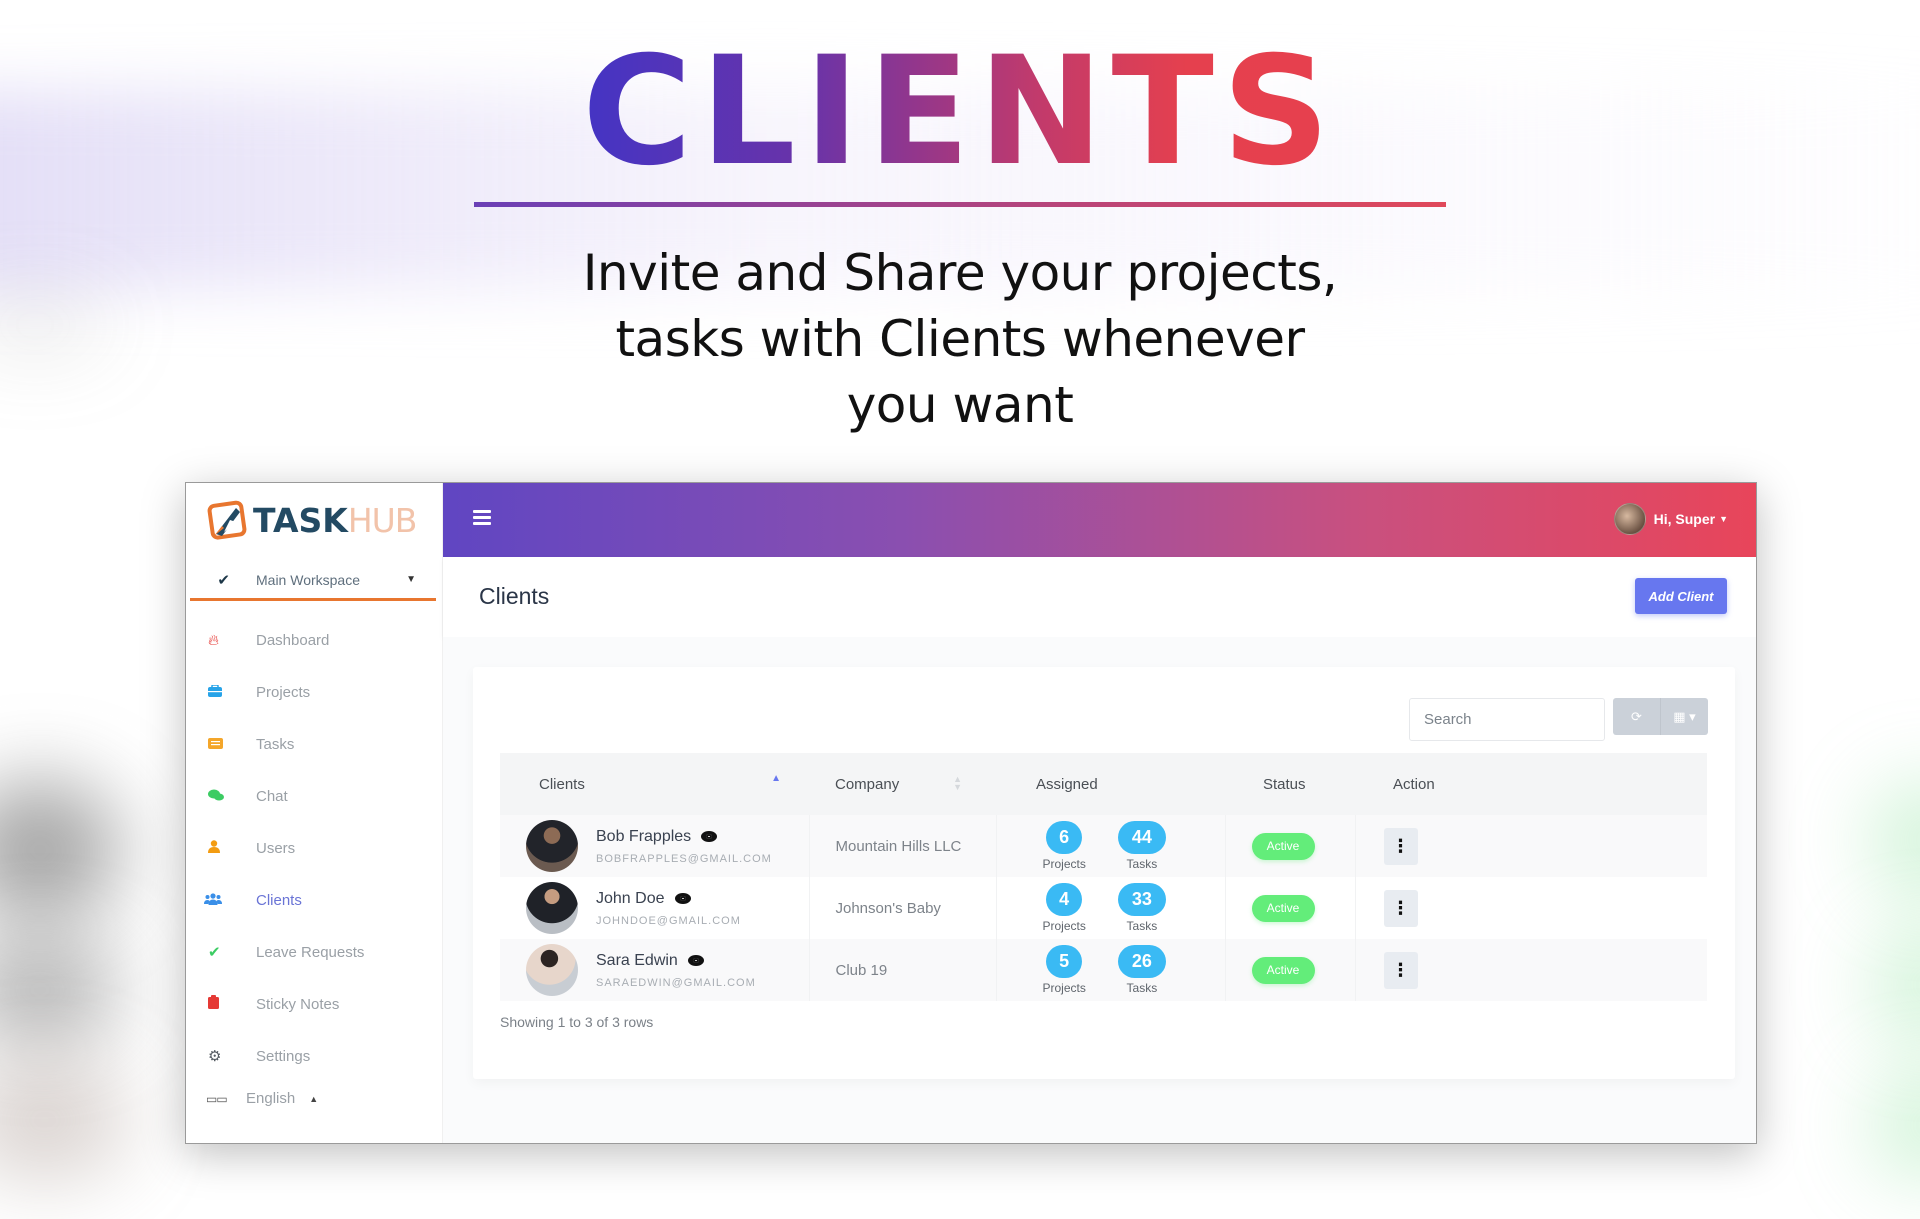 The height and width of the screenshot is (1219, 1920). I want to click on client-name: Sara Edwin, so click(637, 960).